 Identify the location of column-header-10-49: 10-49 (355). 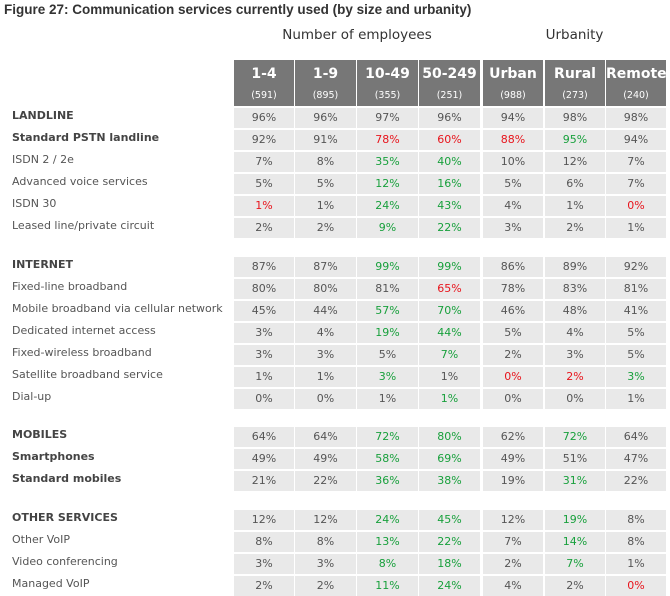
(387, 83).